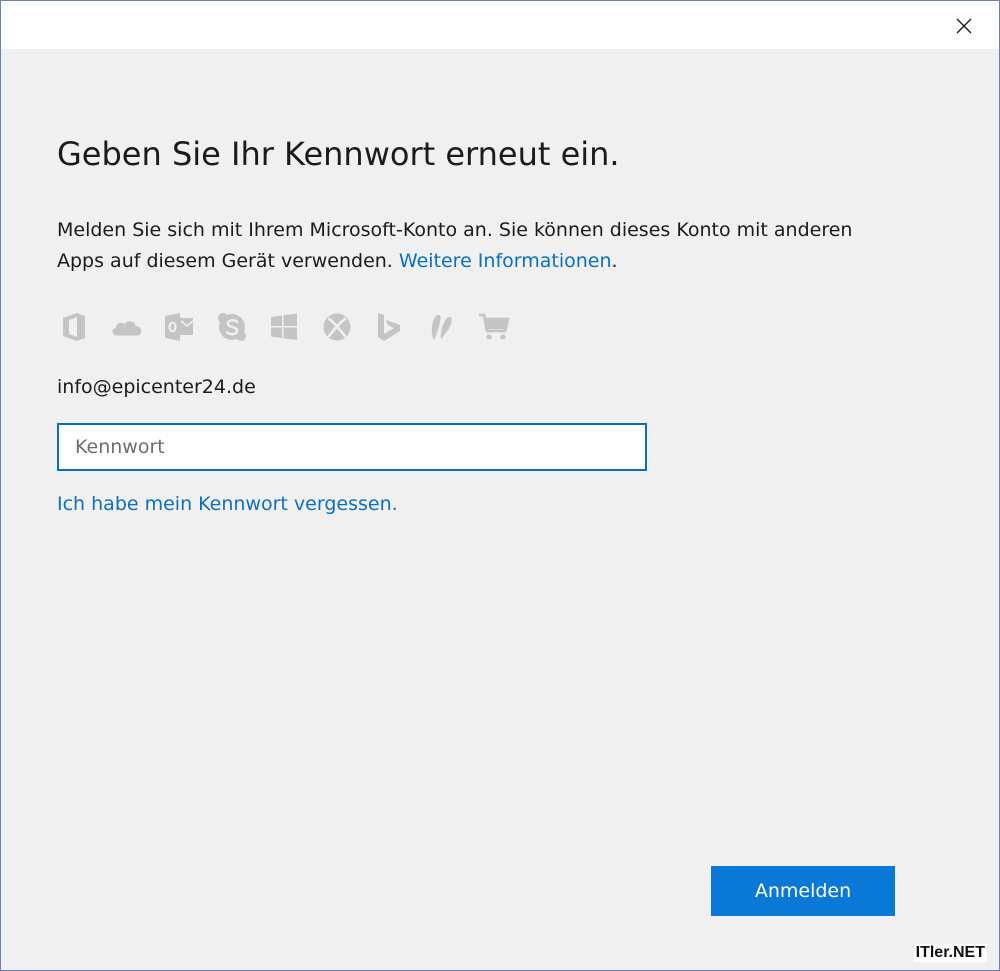 The height and width of the screenshot is (971, 1000). I want to click on bing-icon, so click(389, 327).